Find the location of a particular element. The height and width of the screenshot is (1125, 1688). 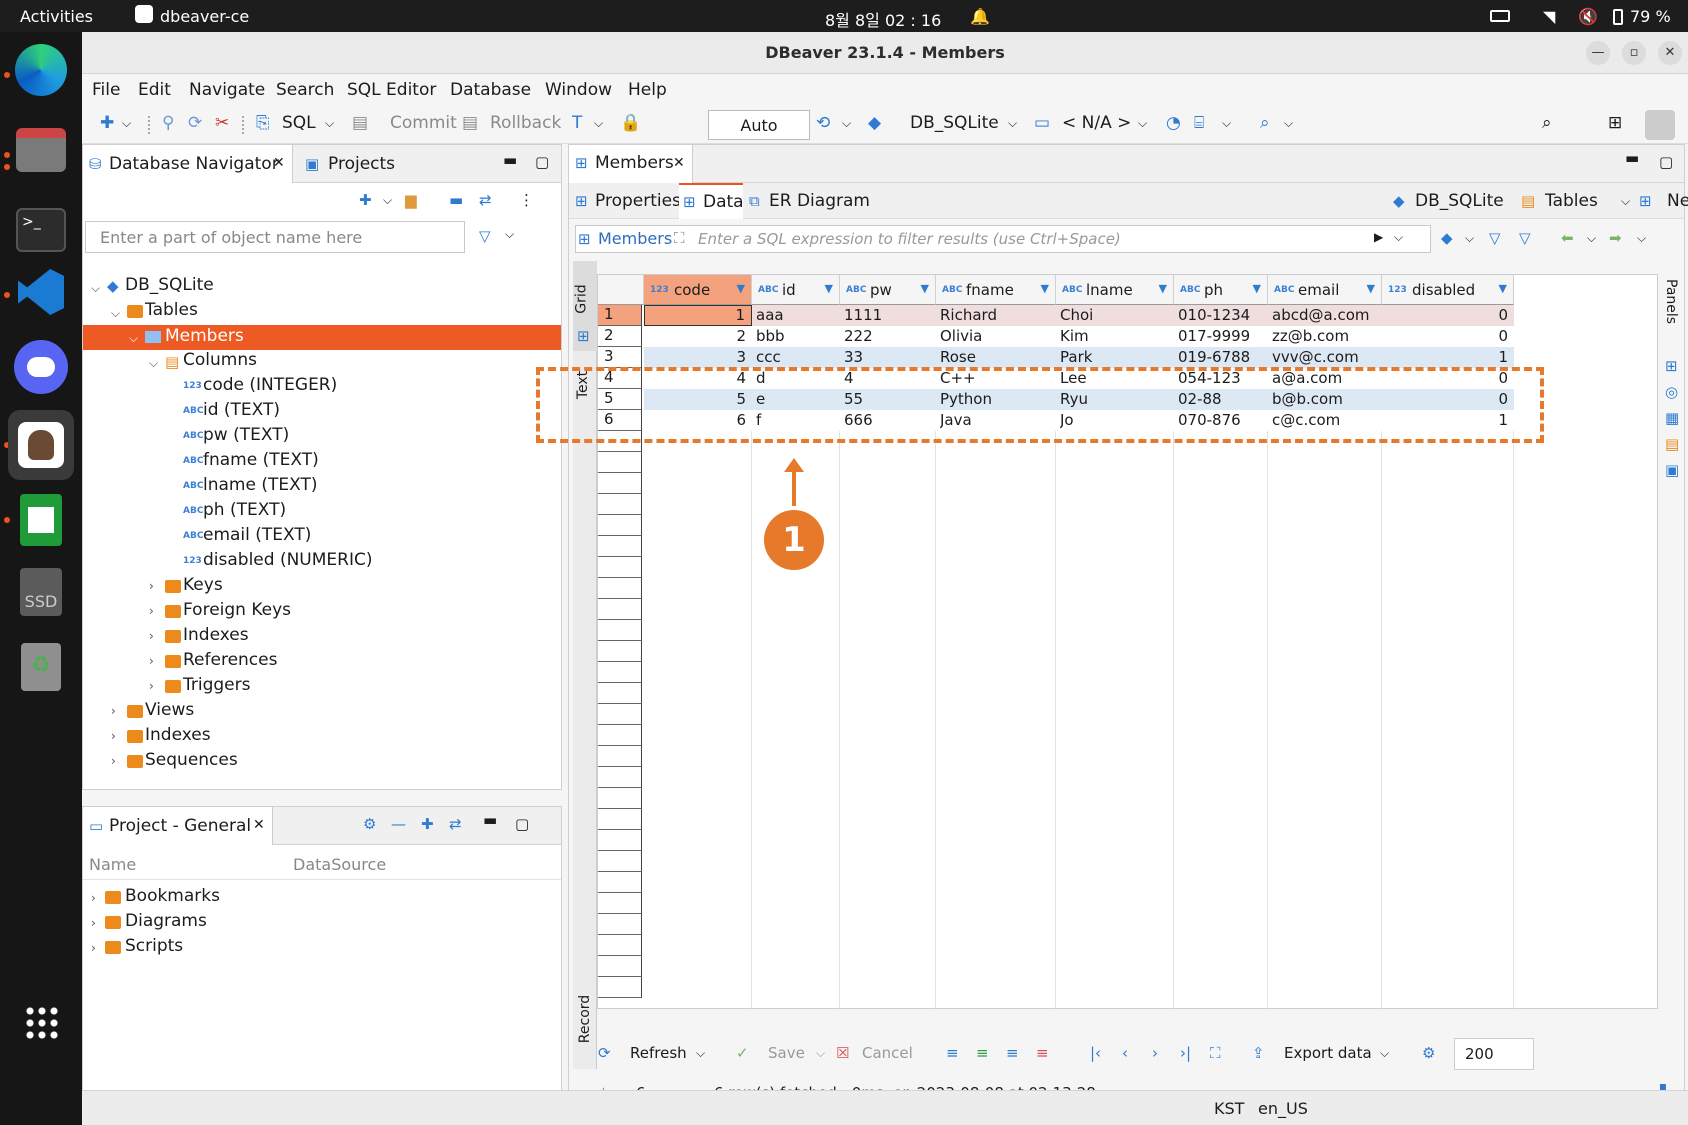

title-bar: DBeaver 23.1.4 - Members — ▫ ✕ is located at coordinates (885, 53).